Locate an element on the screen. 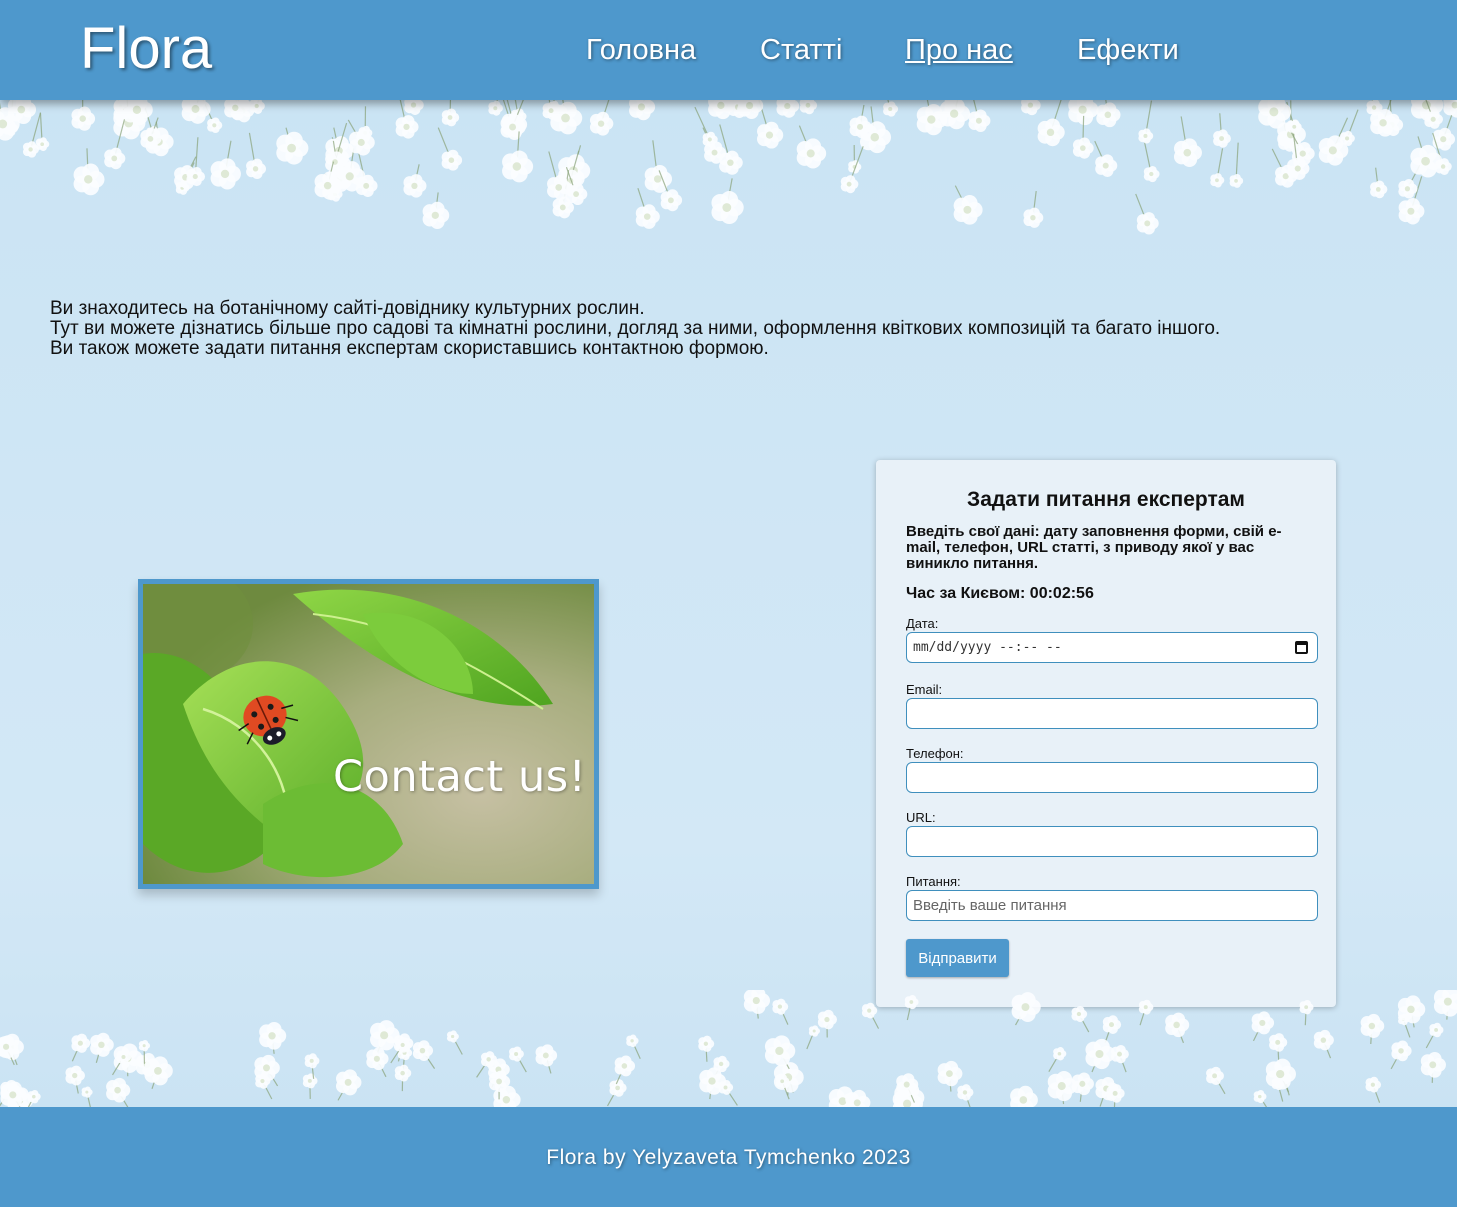 This screenshot has width=1457, height=1207. date-label: Дата: is located at coordinates (922, 623).